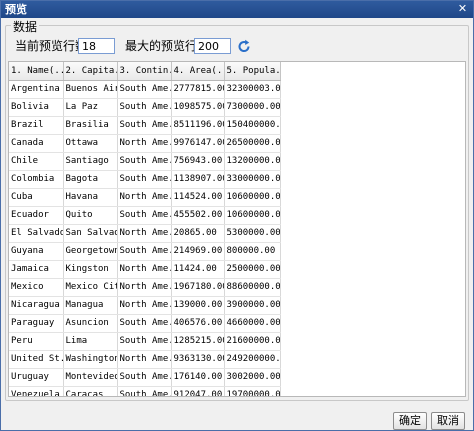  I want to click on table-cell: 7300000.00, so click(252, 107).